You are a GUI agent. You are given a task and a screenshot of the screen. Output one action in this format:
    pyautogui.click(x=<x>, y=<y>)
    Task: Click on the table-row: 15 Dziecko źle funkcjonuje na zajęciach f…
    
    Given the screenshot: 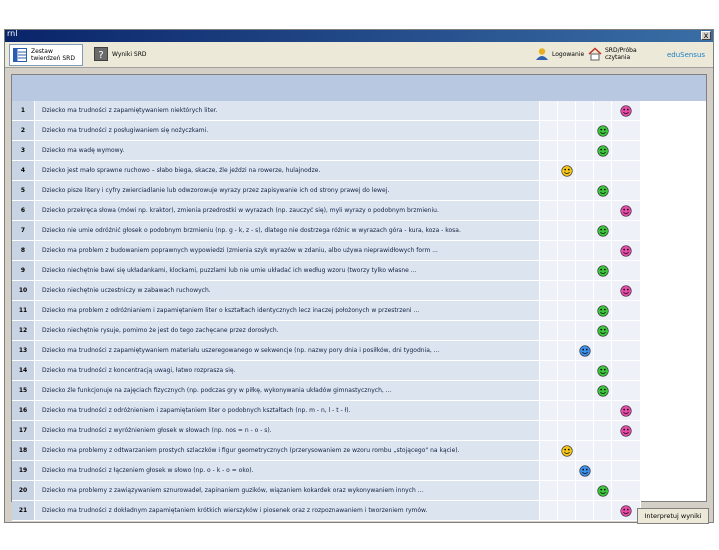 What is the action you would take?
    pyautogui.click(x=359, y=391)
    